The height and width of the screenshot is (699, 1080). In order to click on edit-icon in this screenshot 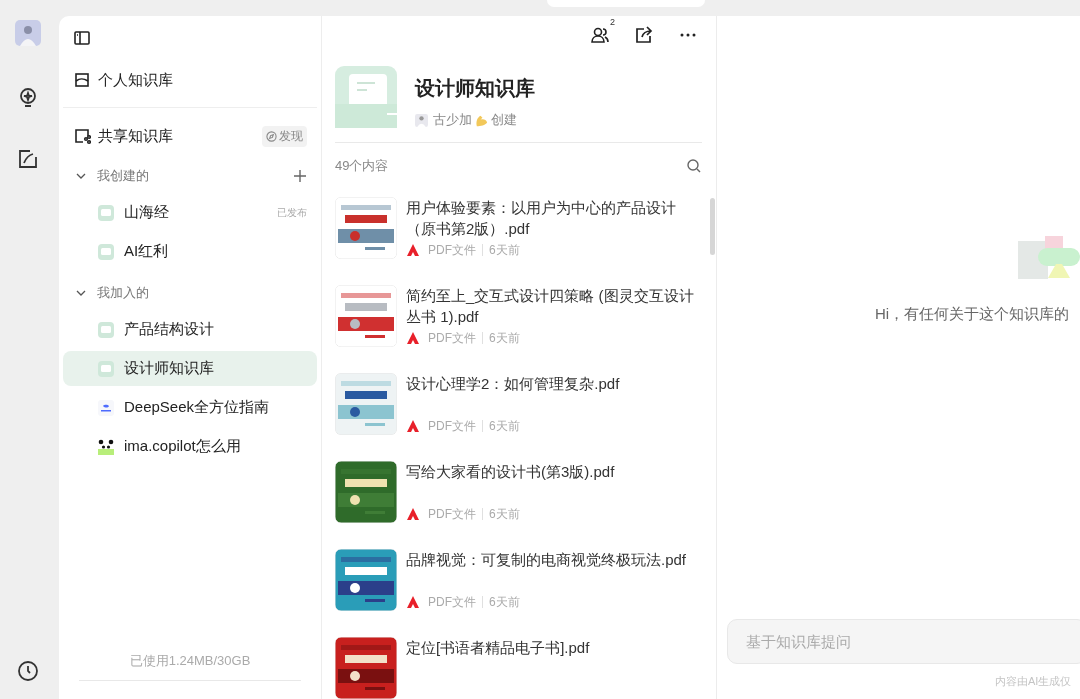, I will do `click(28, 159)`.